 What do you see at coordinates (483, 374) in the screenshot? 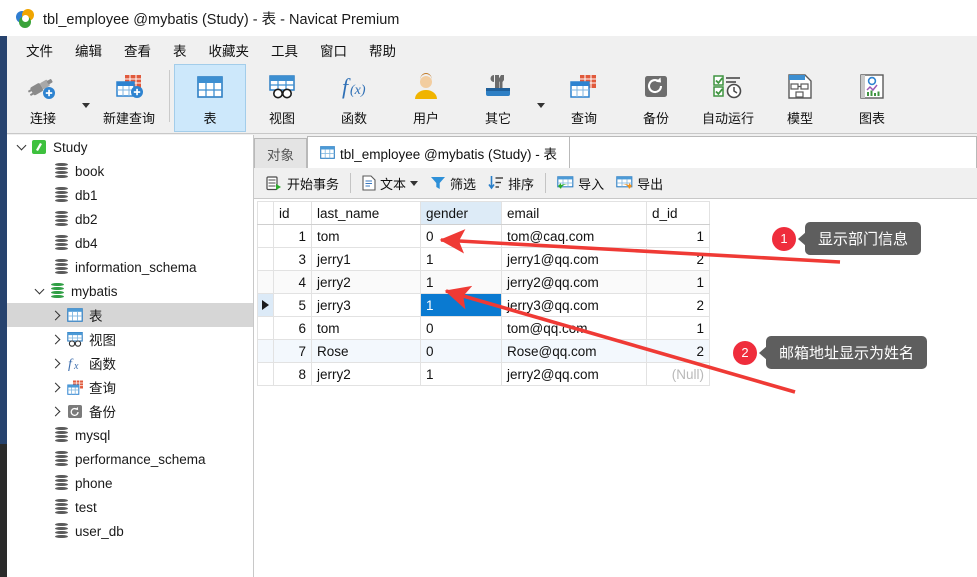
I see `table-row: 8 jerry2 1 jerry2@qq.com (Null)` at bounding box center [483, 374].